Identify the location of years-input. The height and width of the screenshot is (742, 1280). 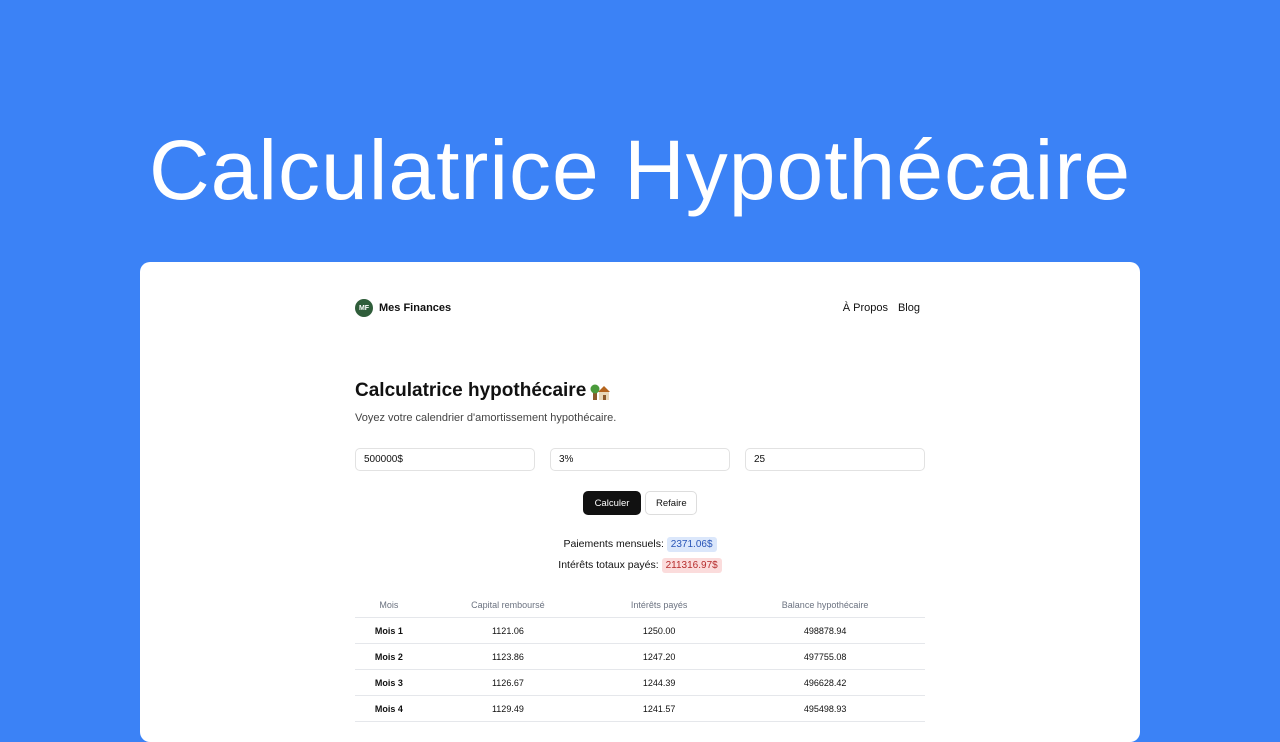
(835, 459).